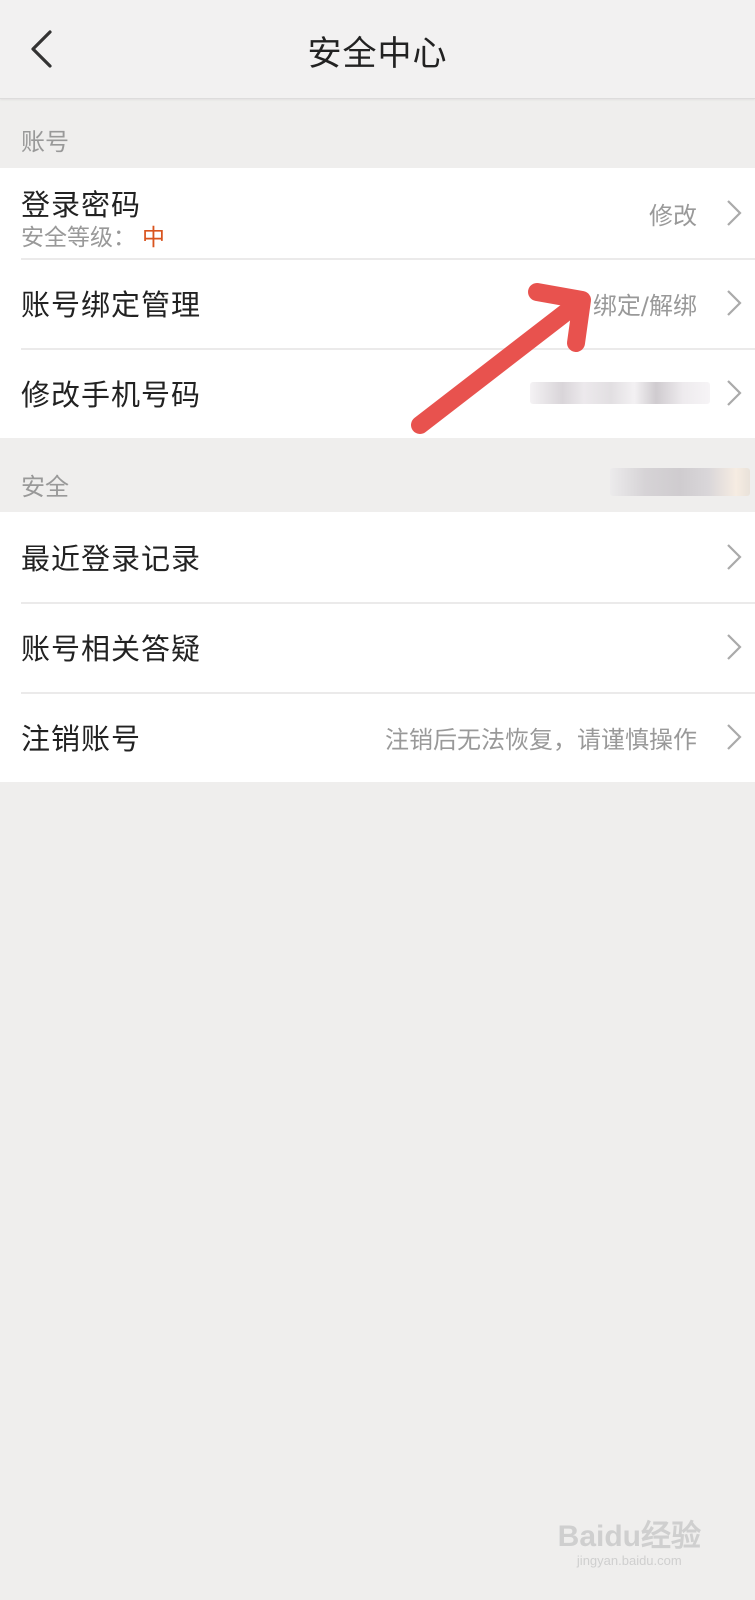  Describe the element at coordinates (620, 393) in the screenshot. I see `phone-number-redacted` at that location.